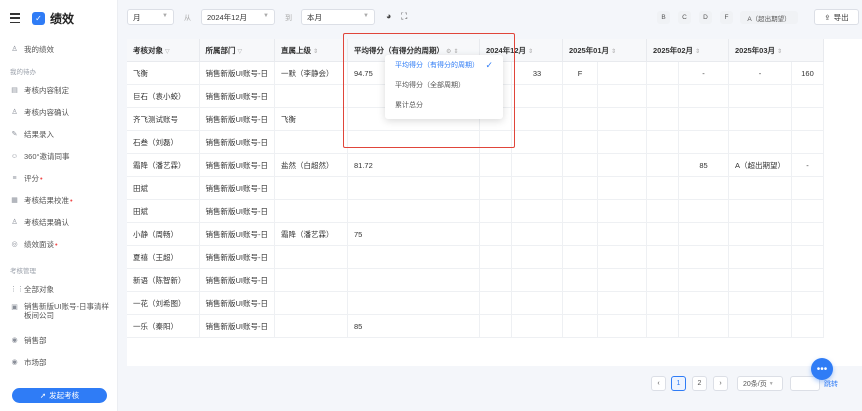 This screenshot has width=862, height=411. Describe the element at coordinates (163, 50) in the screenshot. I see `header-target: 考核对象 ▽` at that location.